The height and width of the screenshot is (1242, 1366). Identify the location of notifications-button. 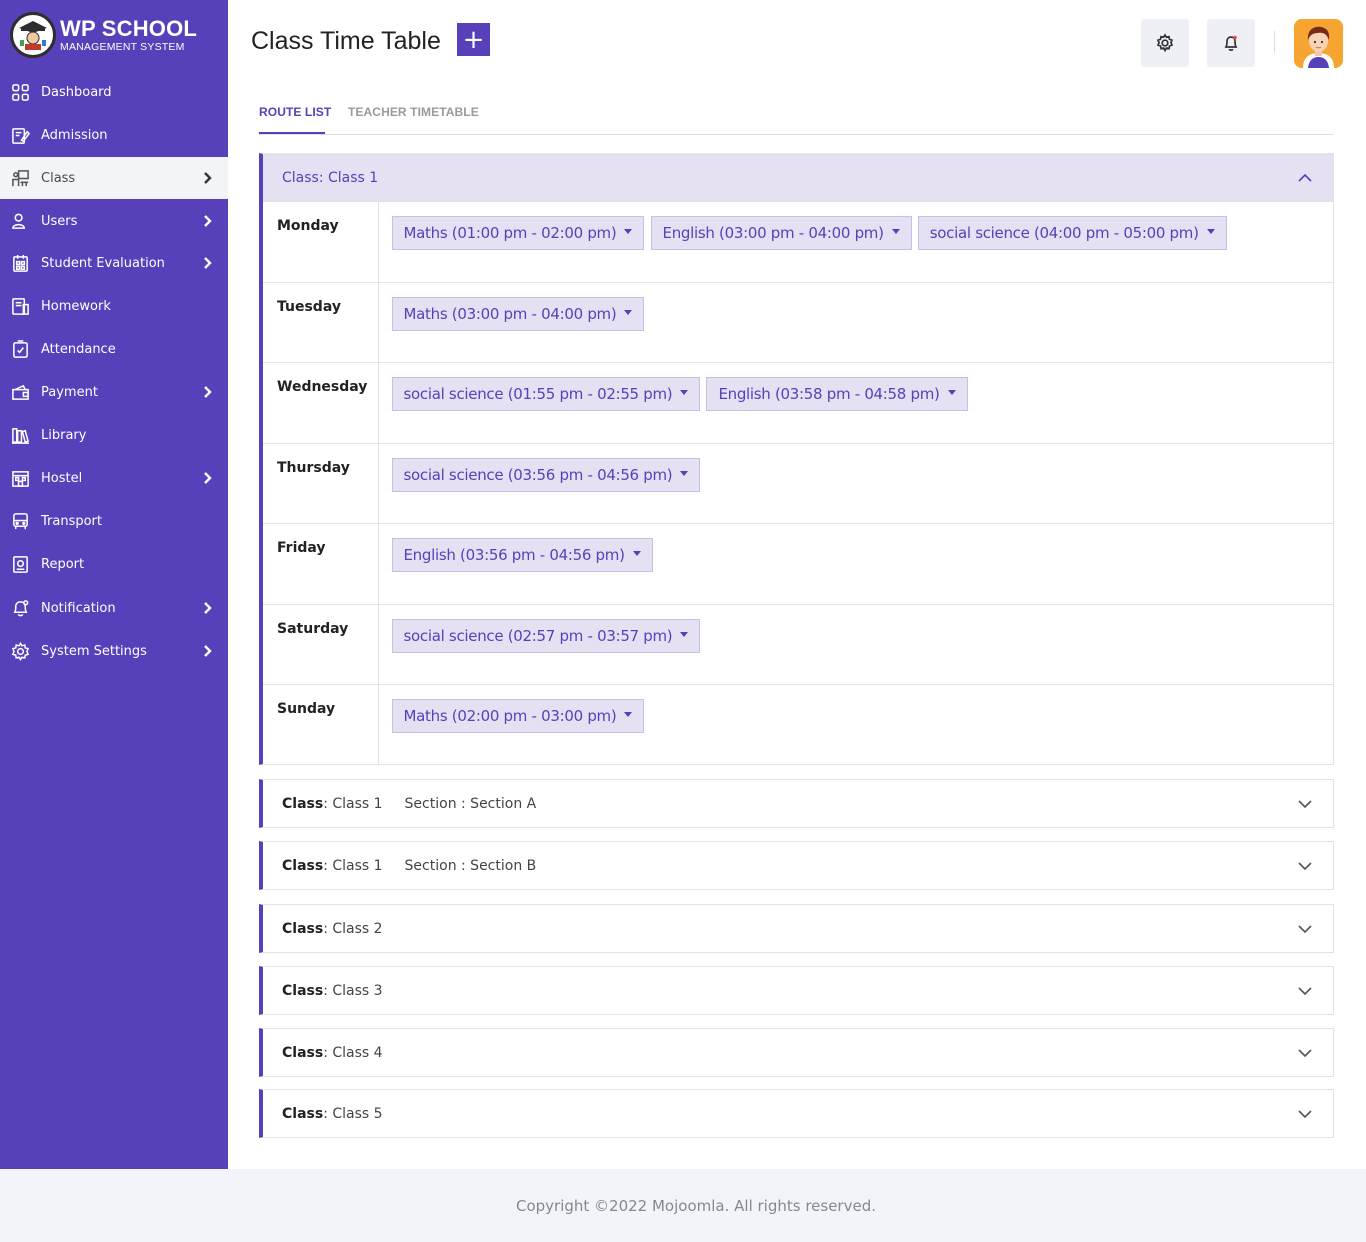
(1231, 43).